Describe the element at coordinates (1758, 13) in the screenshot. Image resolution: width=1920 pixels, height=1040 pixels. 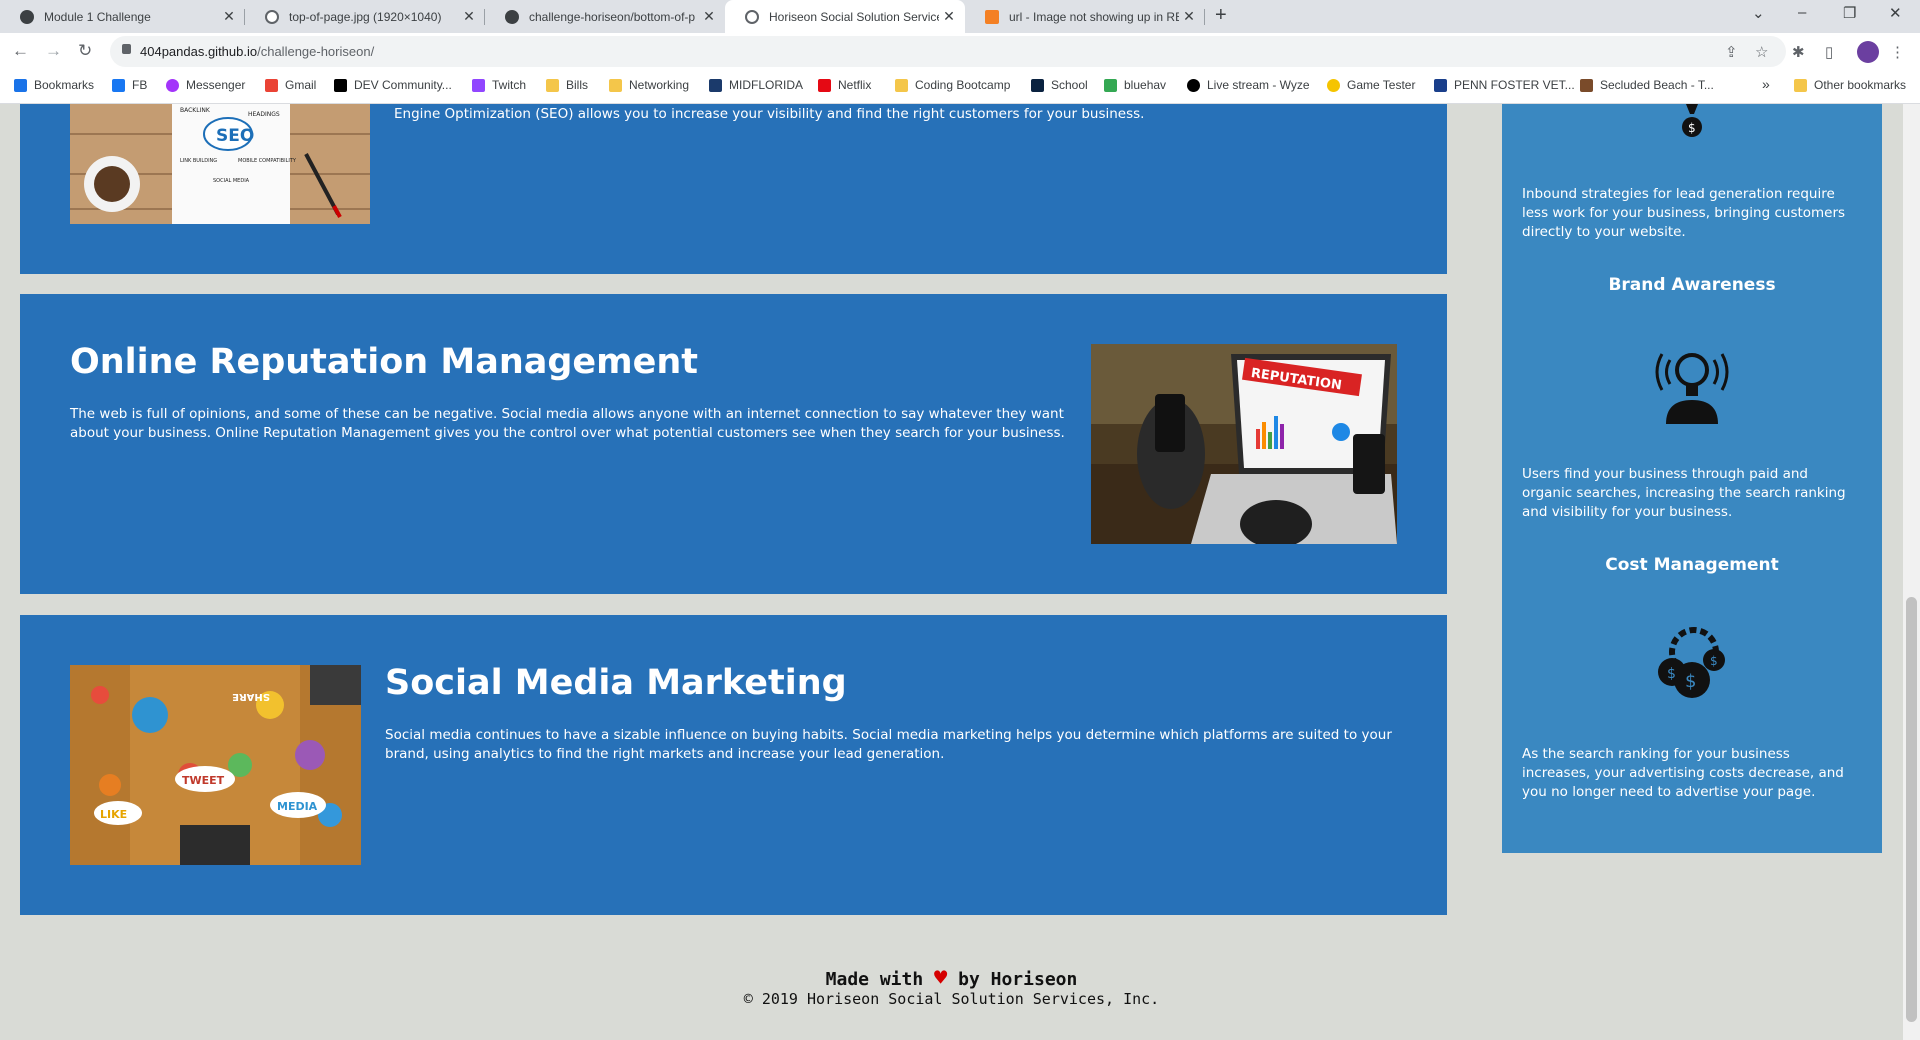
I see `tab-search-icon: ⌄` at that location.